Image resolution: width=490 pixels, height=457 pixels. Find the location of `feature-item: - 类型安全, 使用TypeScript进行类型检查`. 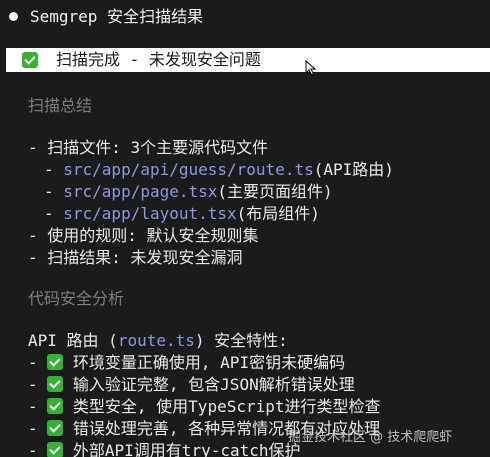

feature-item: - 类型安全, 使用TypeScript进行类型检查 is located at coordinates (204, 407).